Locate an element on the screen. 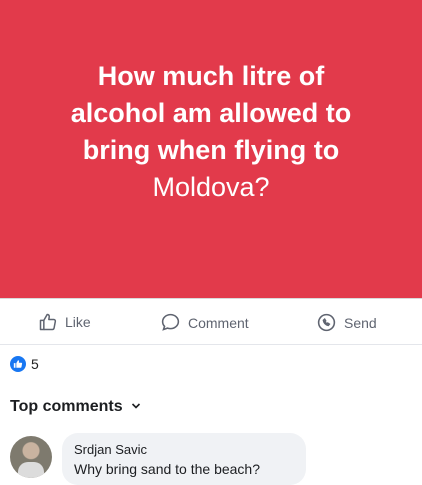 The width and height of the screenshot is (422, 485). post-action-bar: Like Comment Send is located at coordinates (211, 322).